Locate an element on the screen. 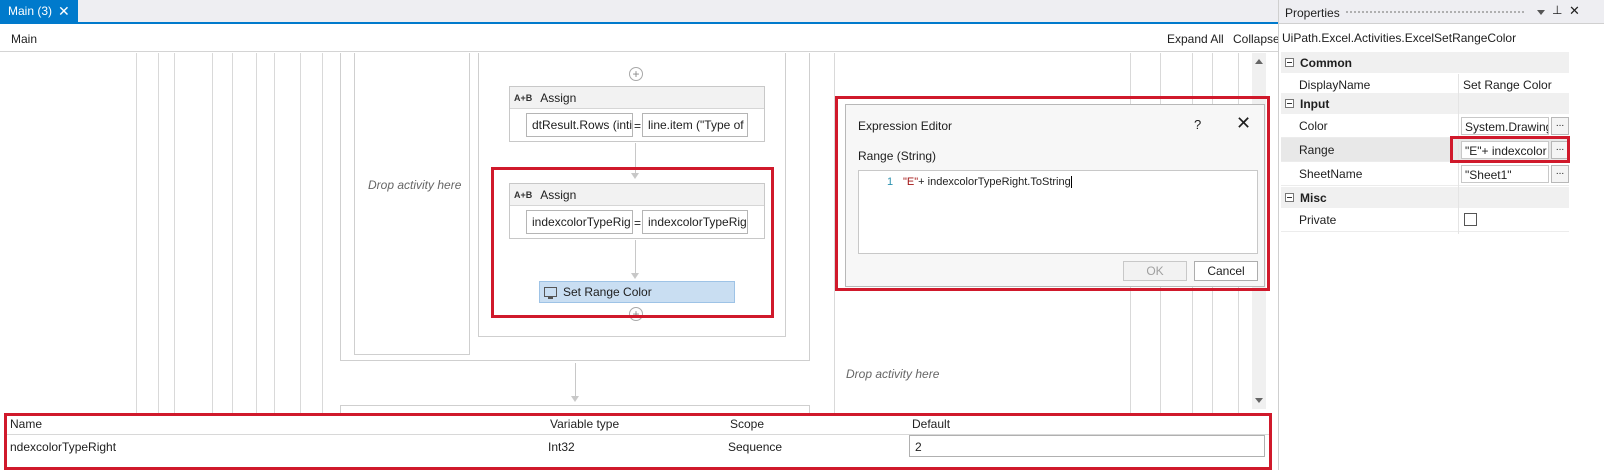 The image size is (1604, 470). assign-to-field: indexcolorTypeRig is located at coordinates (579, 222).